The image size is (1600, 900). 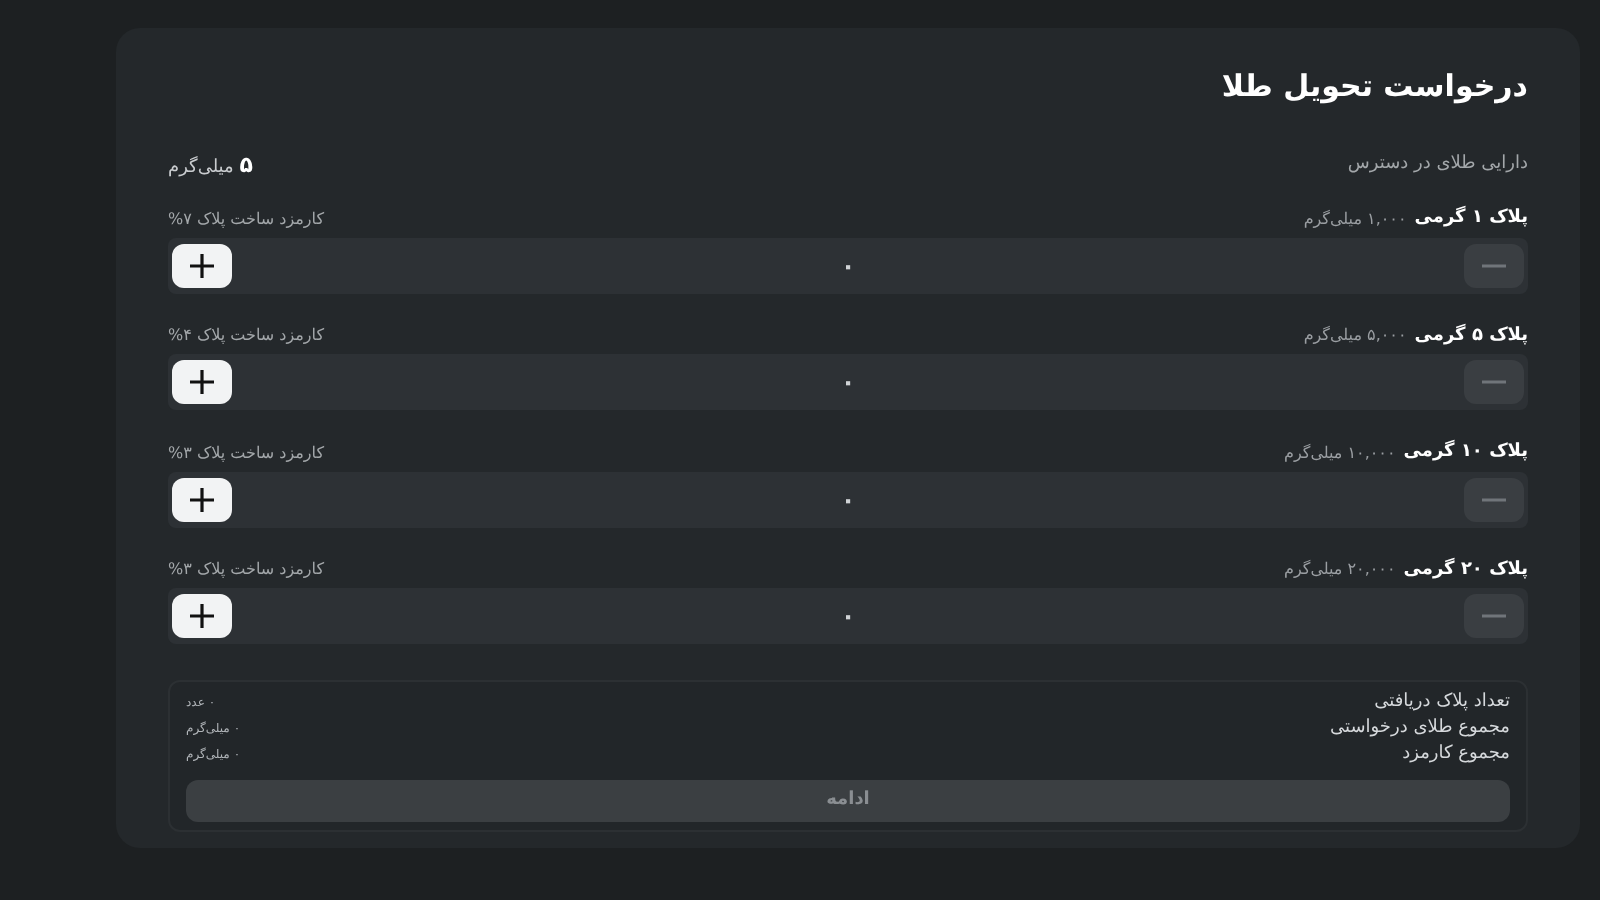 What do you see at coordinates (246, 219) in the screenshot?
I see `fee-label: کارمزد ساخت پلاک ۷%` at bounding box center [246, 219].